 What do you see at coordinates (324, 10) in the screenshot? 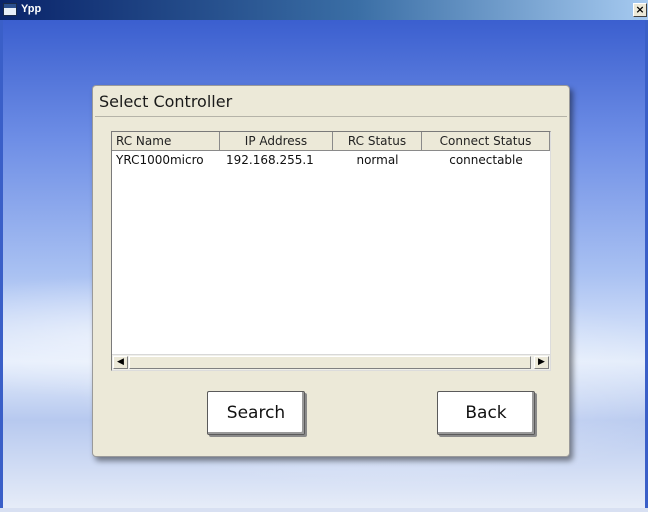
I see `title-bar: Ypp ×` at bounding box center [324, 10].